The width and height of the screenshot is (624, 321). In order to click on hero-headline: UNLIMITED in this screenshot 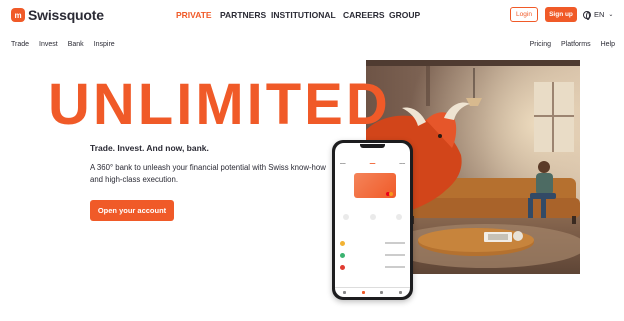, I will do `click(219, 104)`.